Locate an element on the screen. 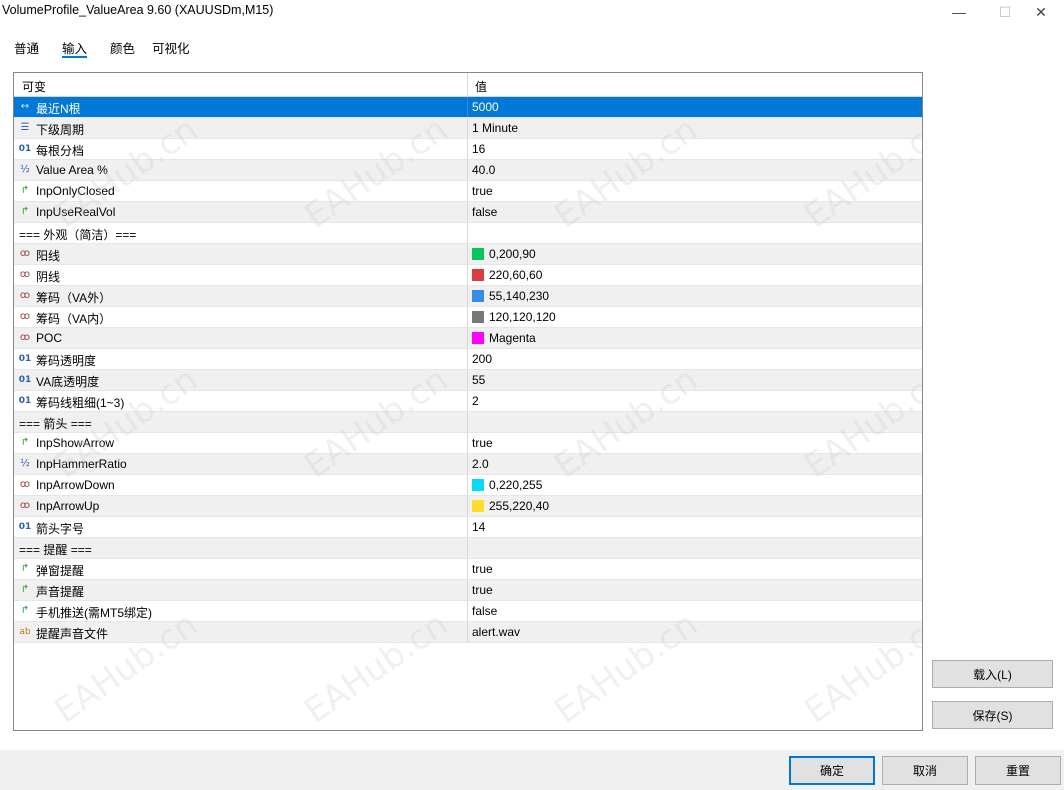 The height and width of the screenshot is (790, 1064). grid-row: ↱ 声音提醒 true is located at coordinates (468, 590).